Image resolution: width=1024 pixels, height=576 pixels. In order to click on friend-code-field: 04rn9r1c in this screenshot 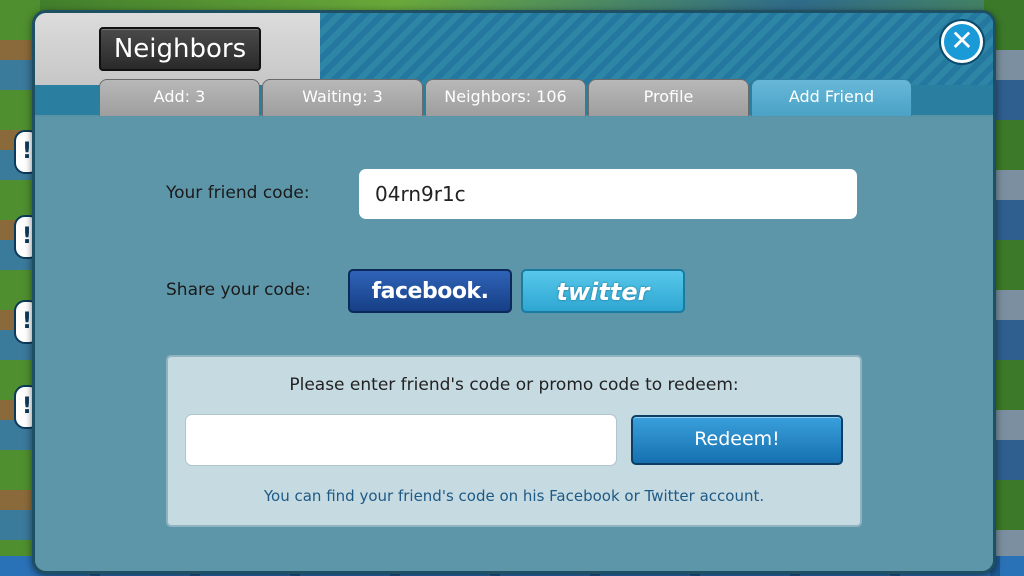, I will do `click(608, 194)`.